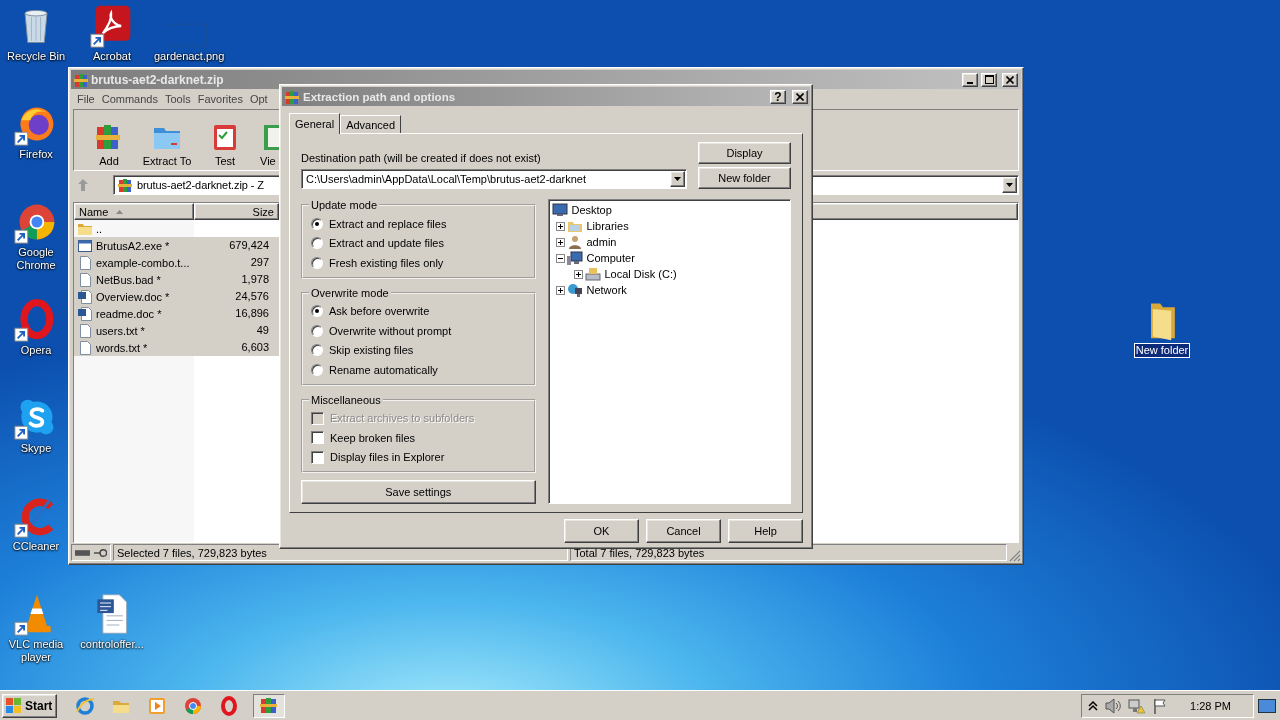 This screenshot has height=720, width=1280. Describe the element at coordinates (344, 205) in the screenshot. I see `group-title: Update mode` at that location.